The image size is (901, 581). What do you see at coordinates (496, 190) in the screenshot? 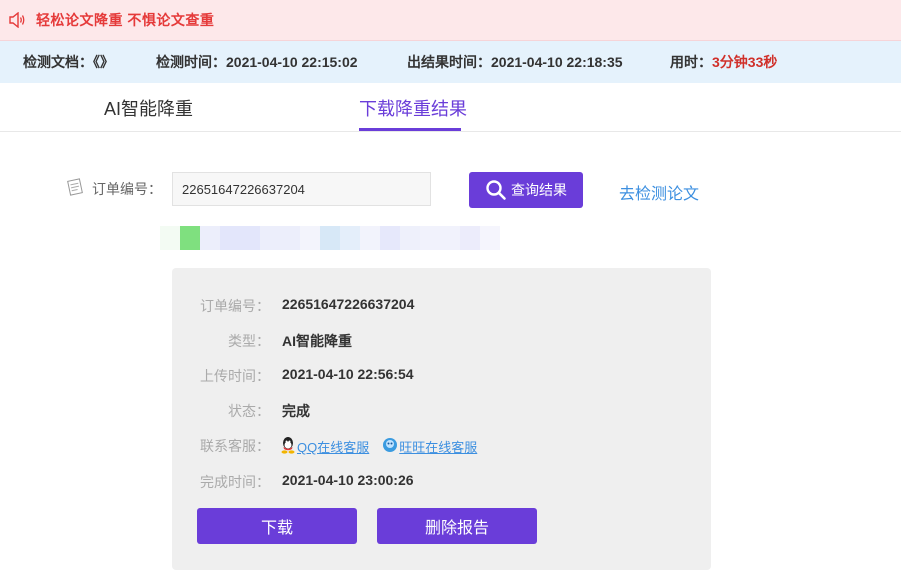
I see `search-icon` at bounding box center [496, 190].